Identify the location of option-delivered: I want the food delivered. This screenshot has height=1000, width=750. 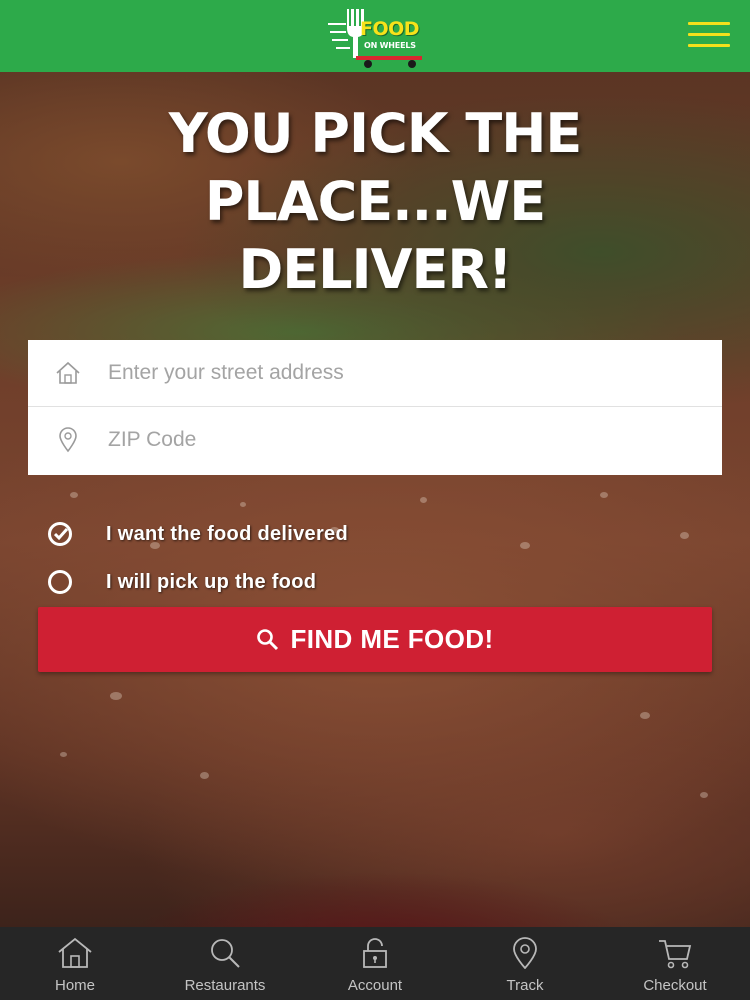
(198, 534).